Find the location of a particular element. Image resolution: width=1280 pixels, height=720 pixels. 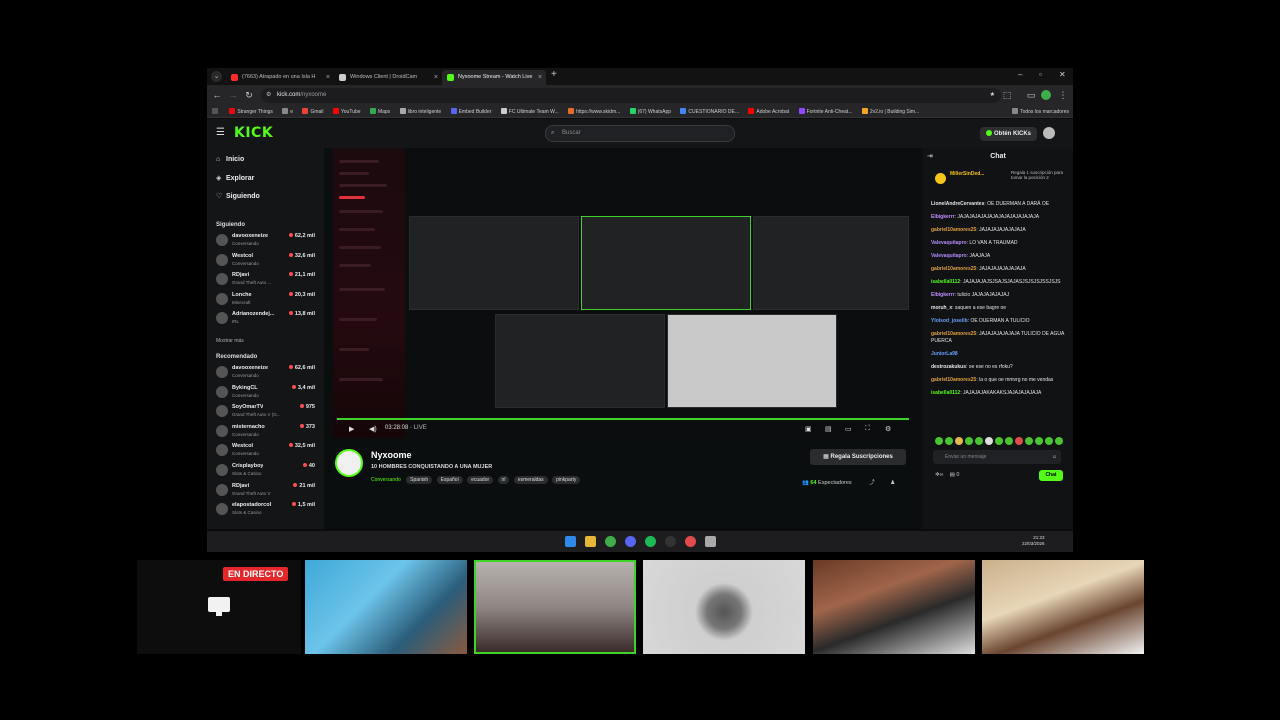

bookmark-star-icon: ★ is located at coordinates (992, 95).